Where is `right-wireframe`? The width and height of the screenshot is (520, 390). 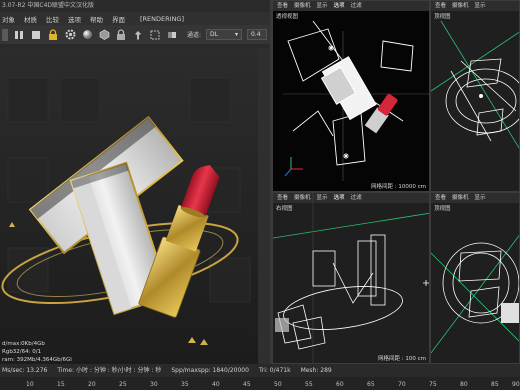 right-wireframe is located at coordinates (351, 278).